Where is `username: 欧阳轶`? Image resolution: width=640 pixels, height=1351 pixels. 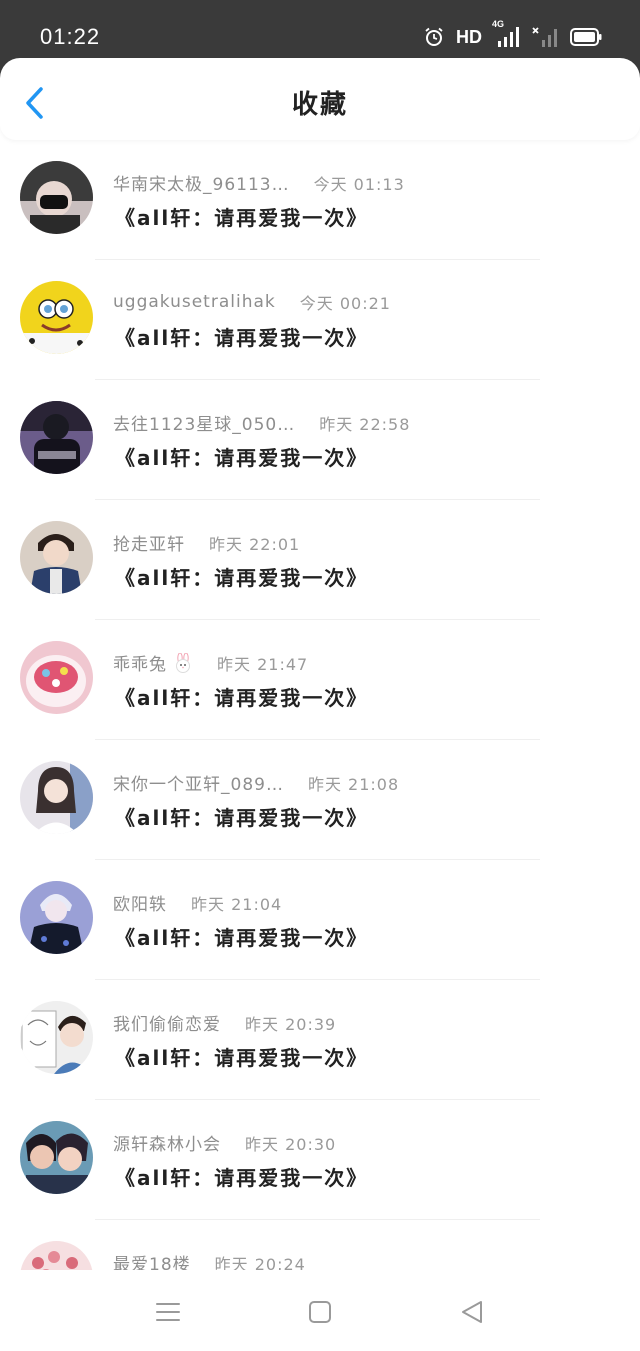
username: 欧阳轶 is located at coordinates (140, 902).